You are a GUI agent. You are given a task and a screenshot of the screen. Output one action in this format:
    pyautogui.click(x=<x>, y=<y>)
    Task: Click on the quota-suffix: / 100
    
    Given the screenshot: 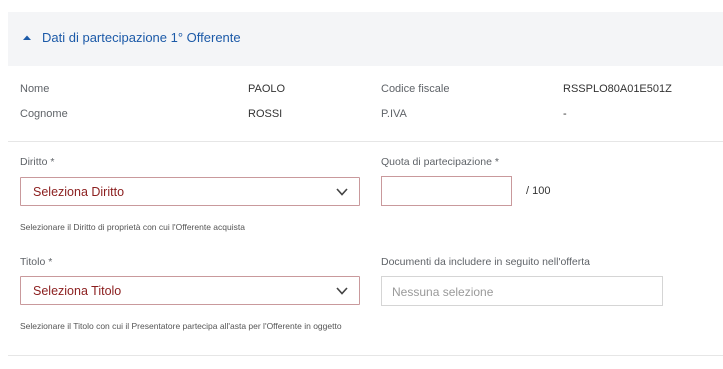 What is the action you would take?
    pyautogui.click(x=538, y=191)
    